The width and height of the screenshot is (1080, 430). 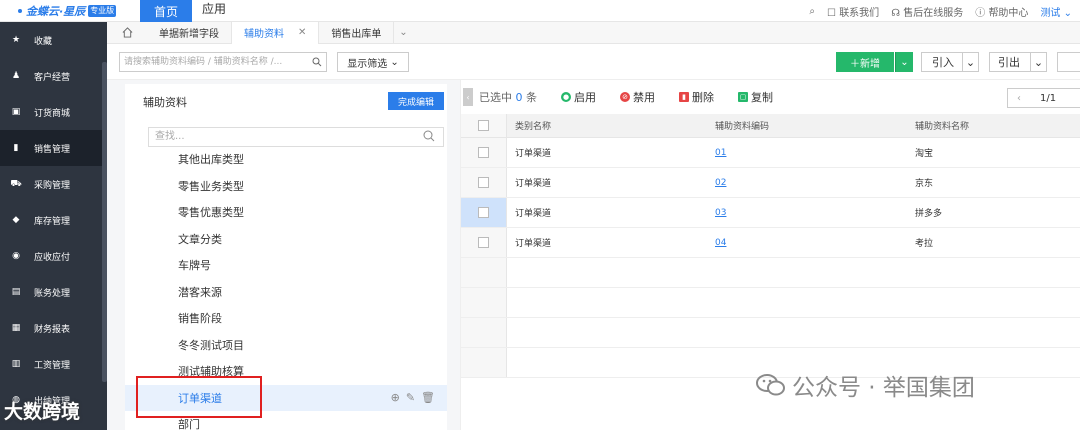 I want to click on tab-sales-outbound: 销售出库单, so click(x=357, y=32).